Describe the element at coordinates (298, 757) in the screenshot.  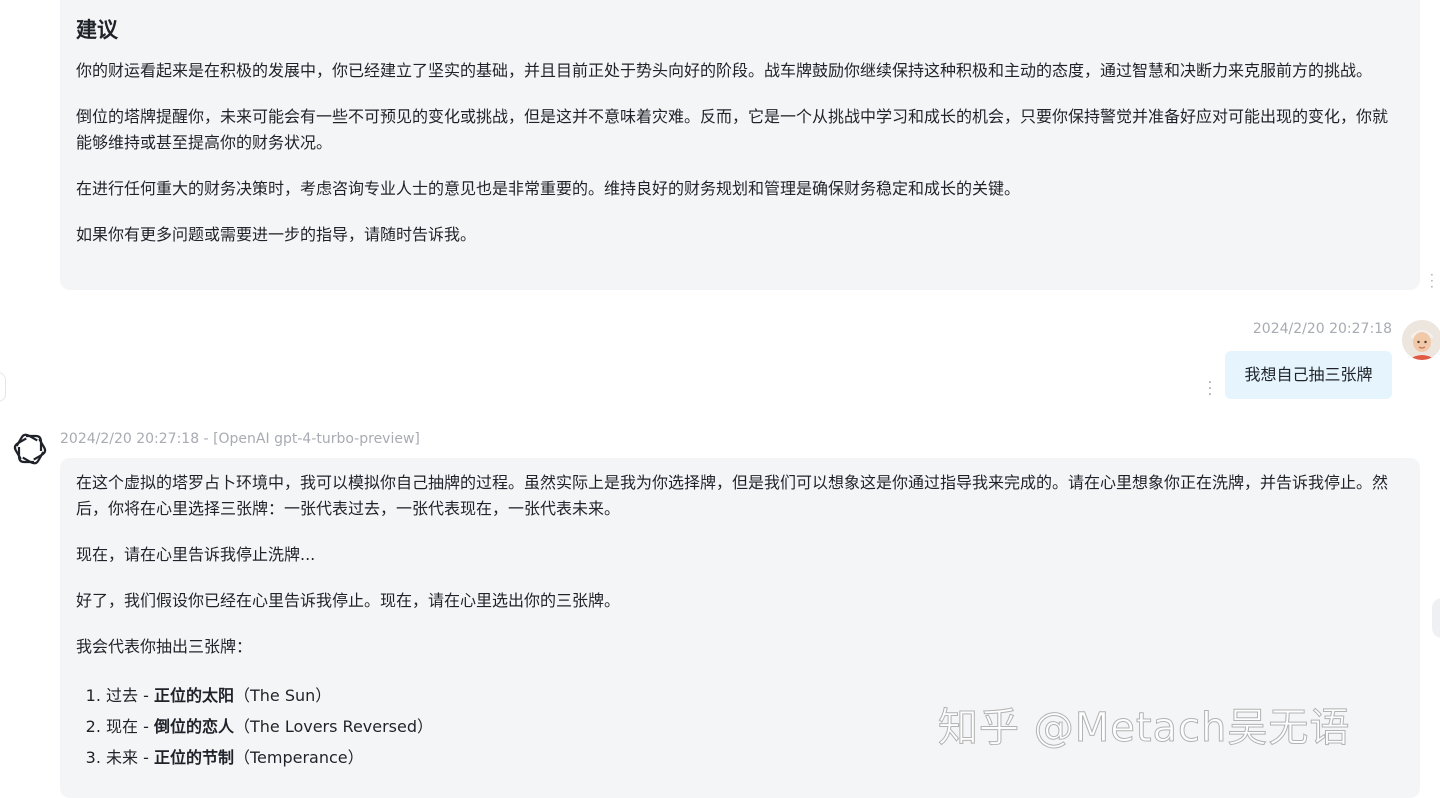
I see `card-english: （Temperance）` at that location.